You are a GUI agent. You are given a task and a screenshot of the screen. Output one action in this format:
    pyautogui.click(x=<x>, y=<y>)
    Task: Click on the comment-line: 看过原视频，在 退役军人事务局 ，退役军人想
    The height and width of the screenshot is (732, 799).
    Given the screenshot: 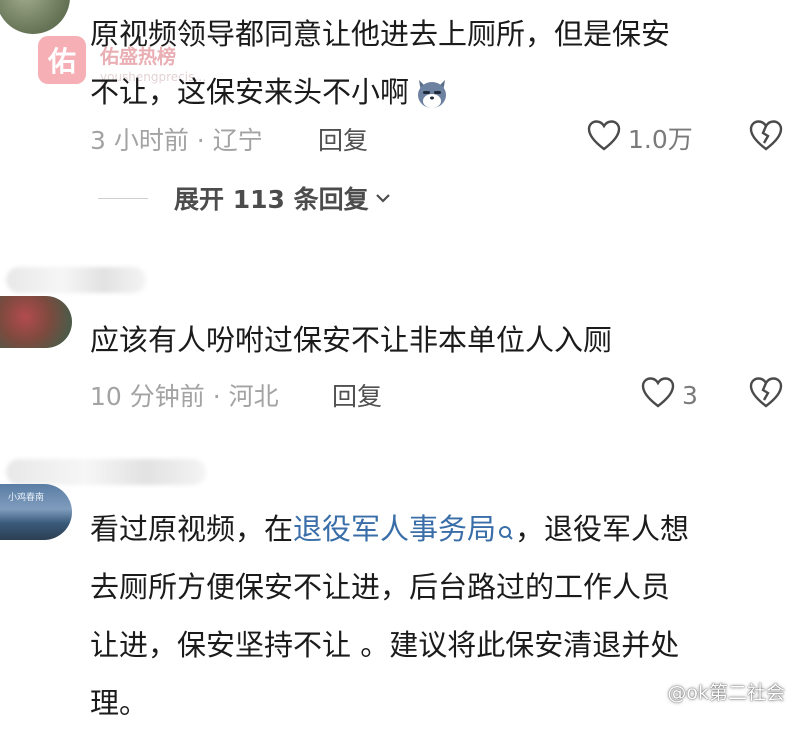 What is the action you would take?
    pyautogui.click(x=389, y=529)
    